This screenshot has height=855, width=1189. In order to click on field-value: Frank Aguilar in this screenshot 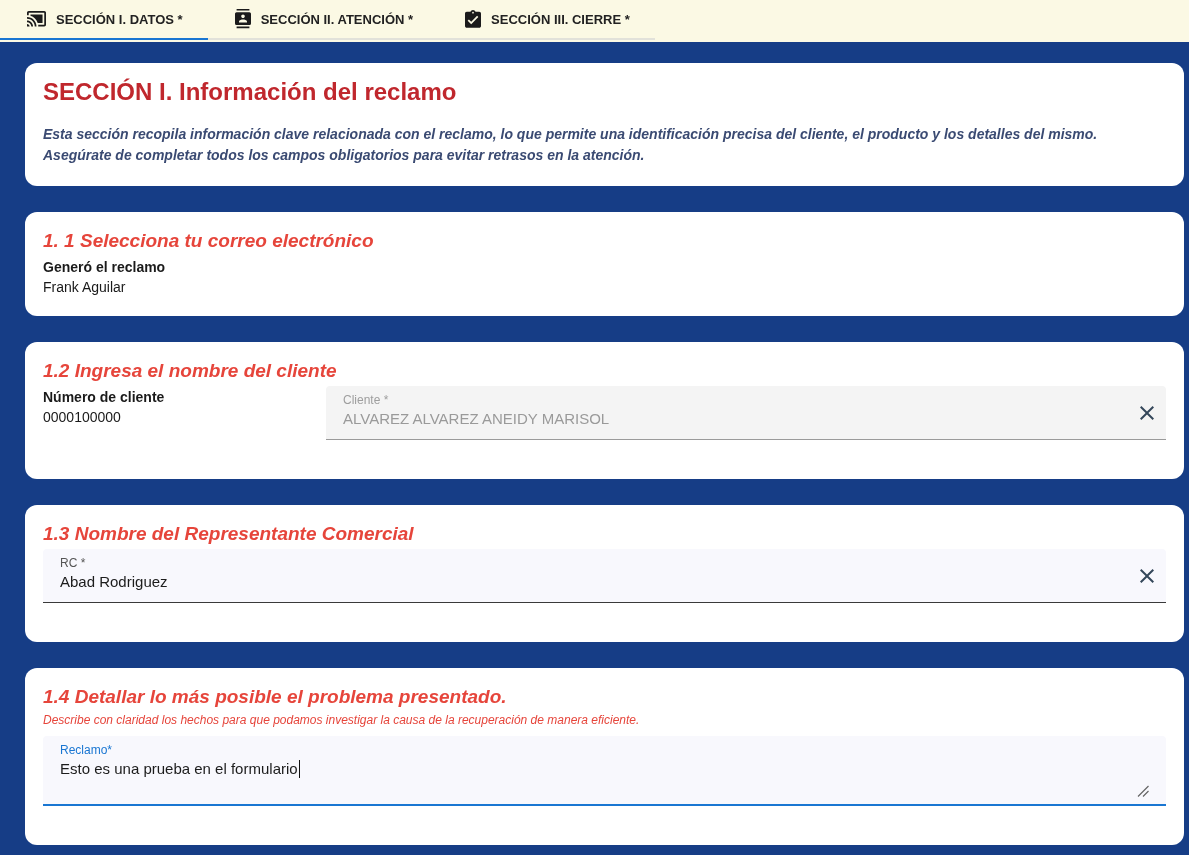, I will do `click(84, 287)`.